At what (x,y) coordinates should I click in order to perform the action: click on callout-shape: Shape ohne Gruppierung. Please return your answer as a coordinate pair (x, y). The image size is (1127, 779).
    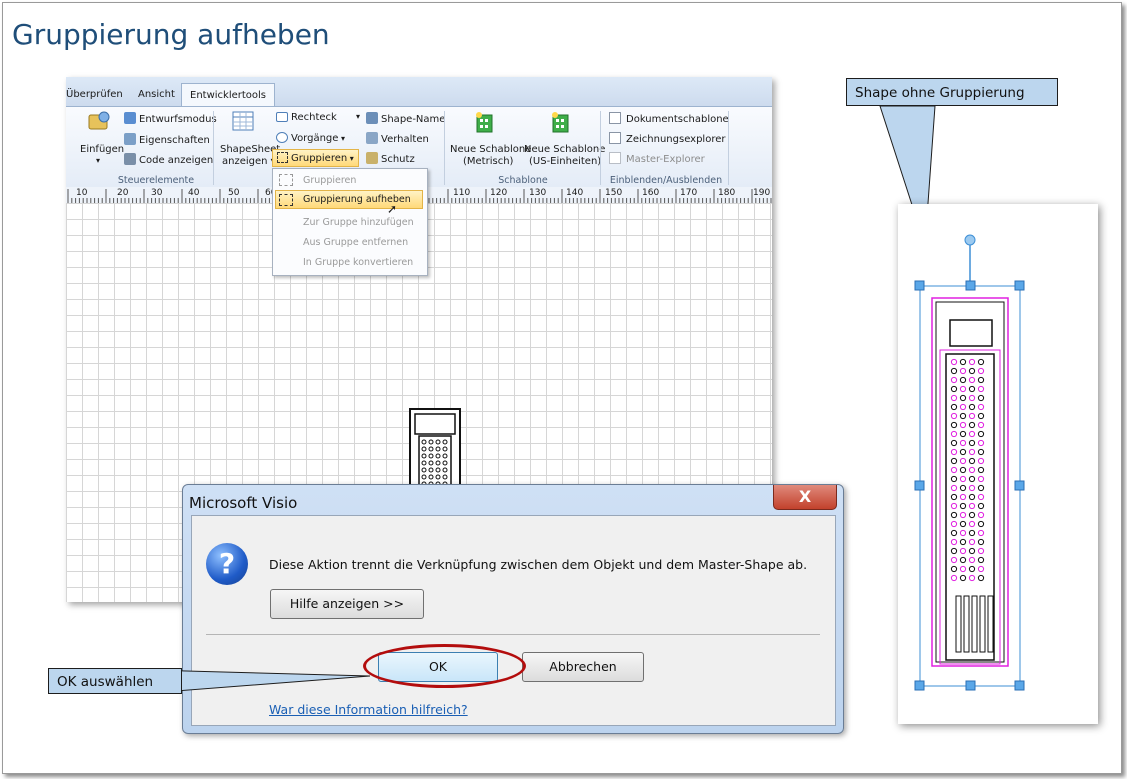
    Looking at the image, I should click on (952, 92).